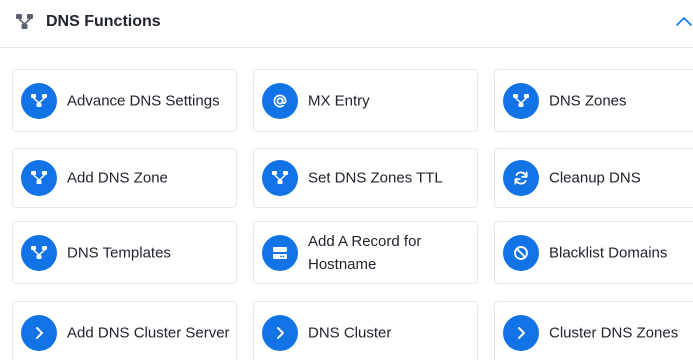 Image resolution: width=693 pixels, height=360 pixels. Describe the element at coordinates (375, 178) in the screenshot. I see `tile-label: Set DNS Zones TTL` at that location.